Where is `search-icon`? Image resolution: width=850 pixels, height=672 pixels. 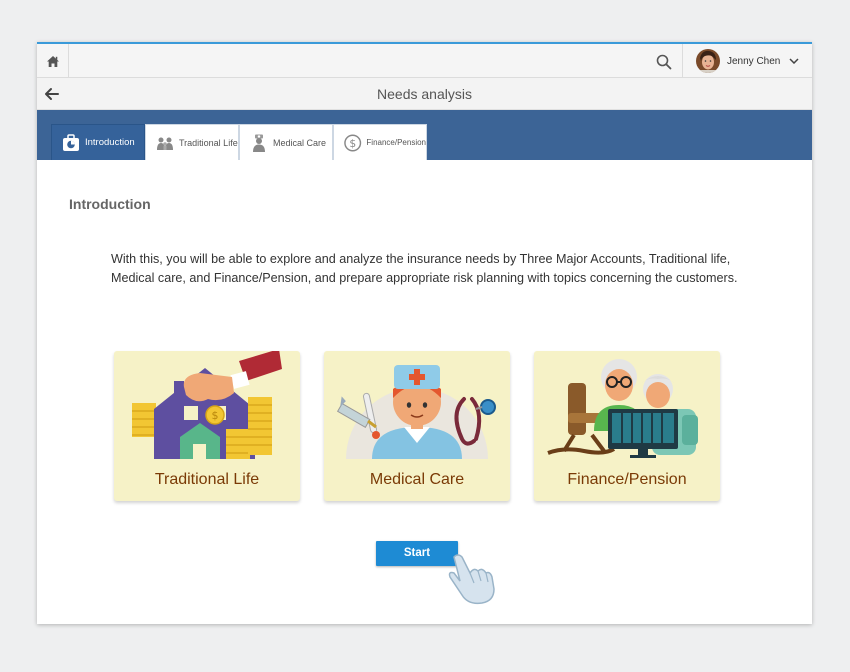 search-icon is located at coordinates (664, 62).